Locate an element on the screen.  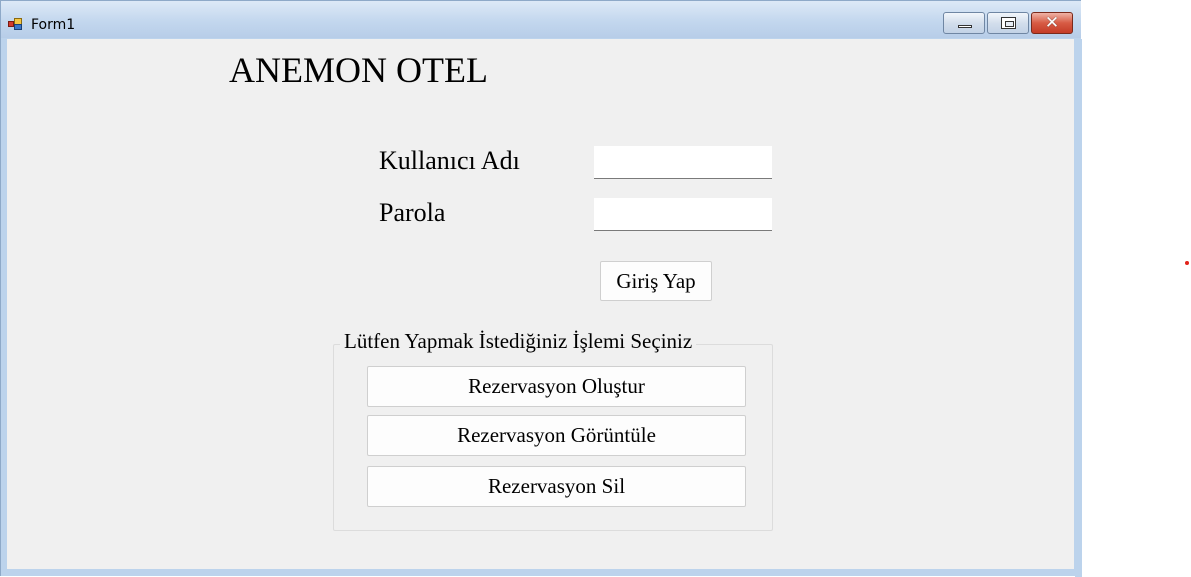
window-title: Form1 is located at coordinates (53, 25).